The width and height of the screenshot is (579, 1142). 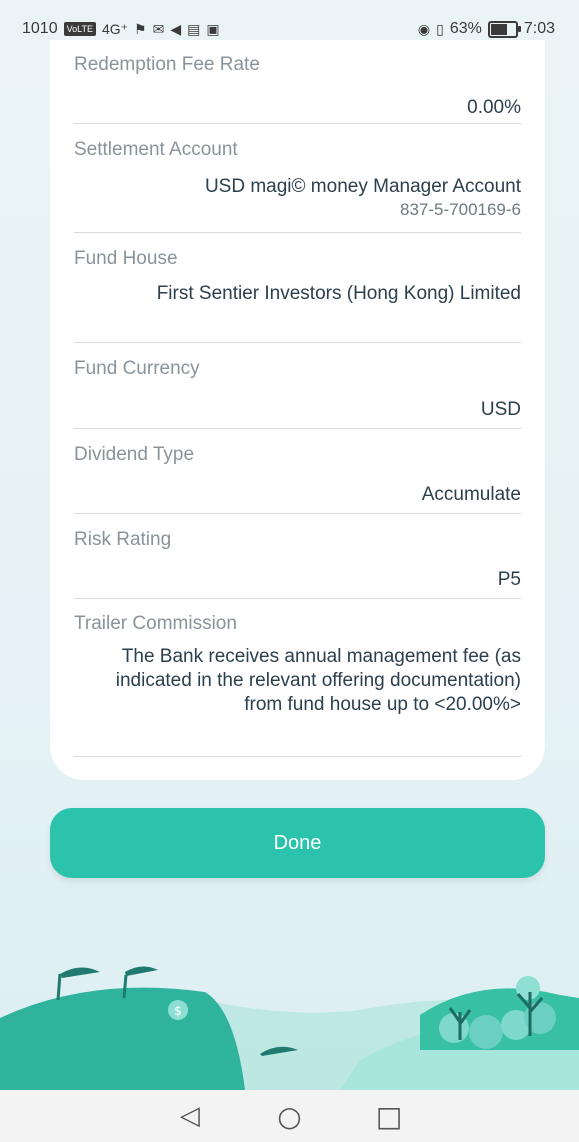 I want to click on battery-percent: 63%, so click(x=465, y=28).